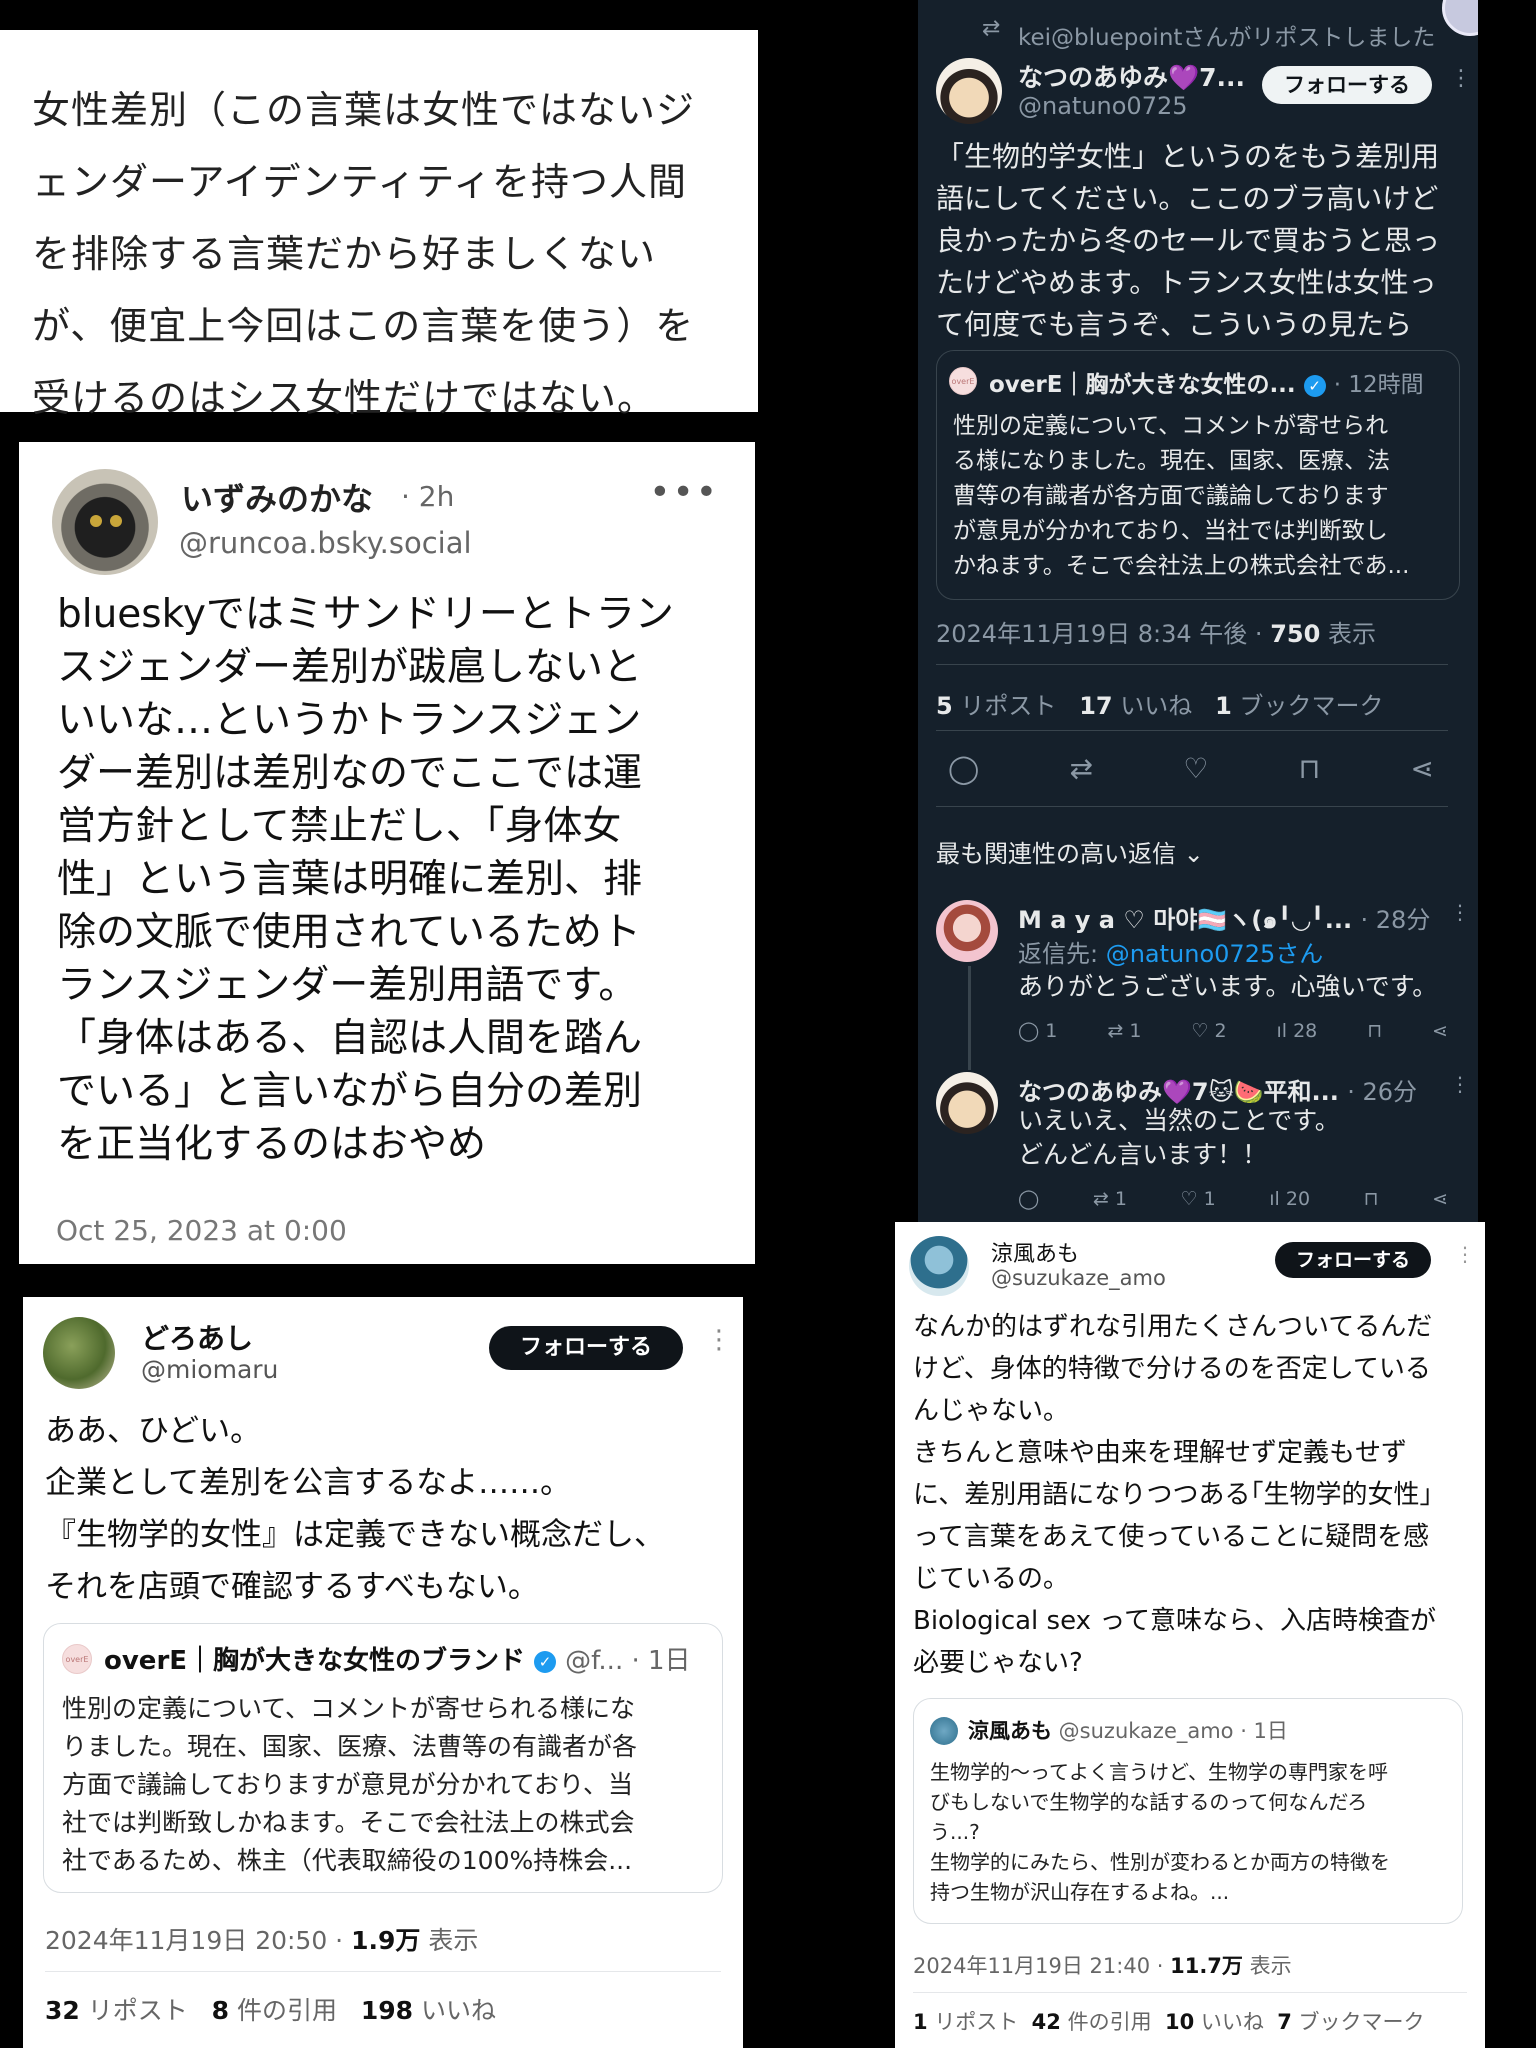 Image resolution: width=1536 pixels, height=2048 pixels. I want to click on divider, so click(1192, 730).